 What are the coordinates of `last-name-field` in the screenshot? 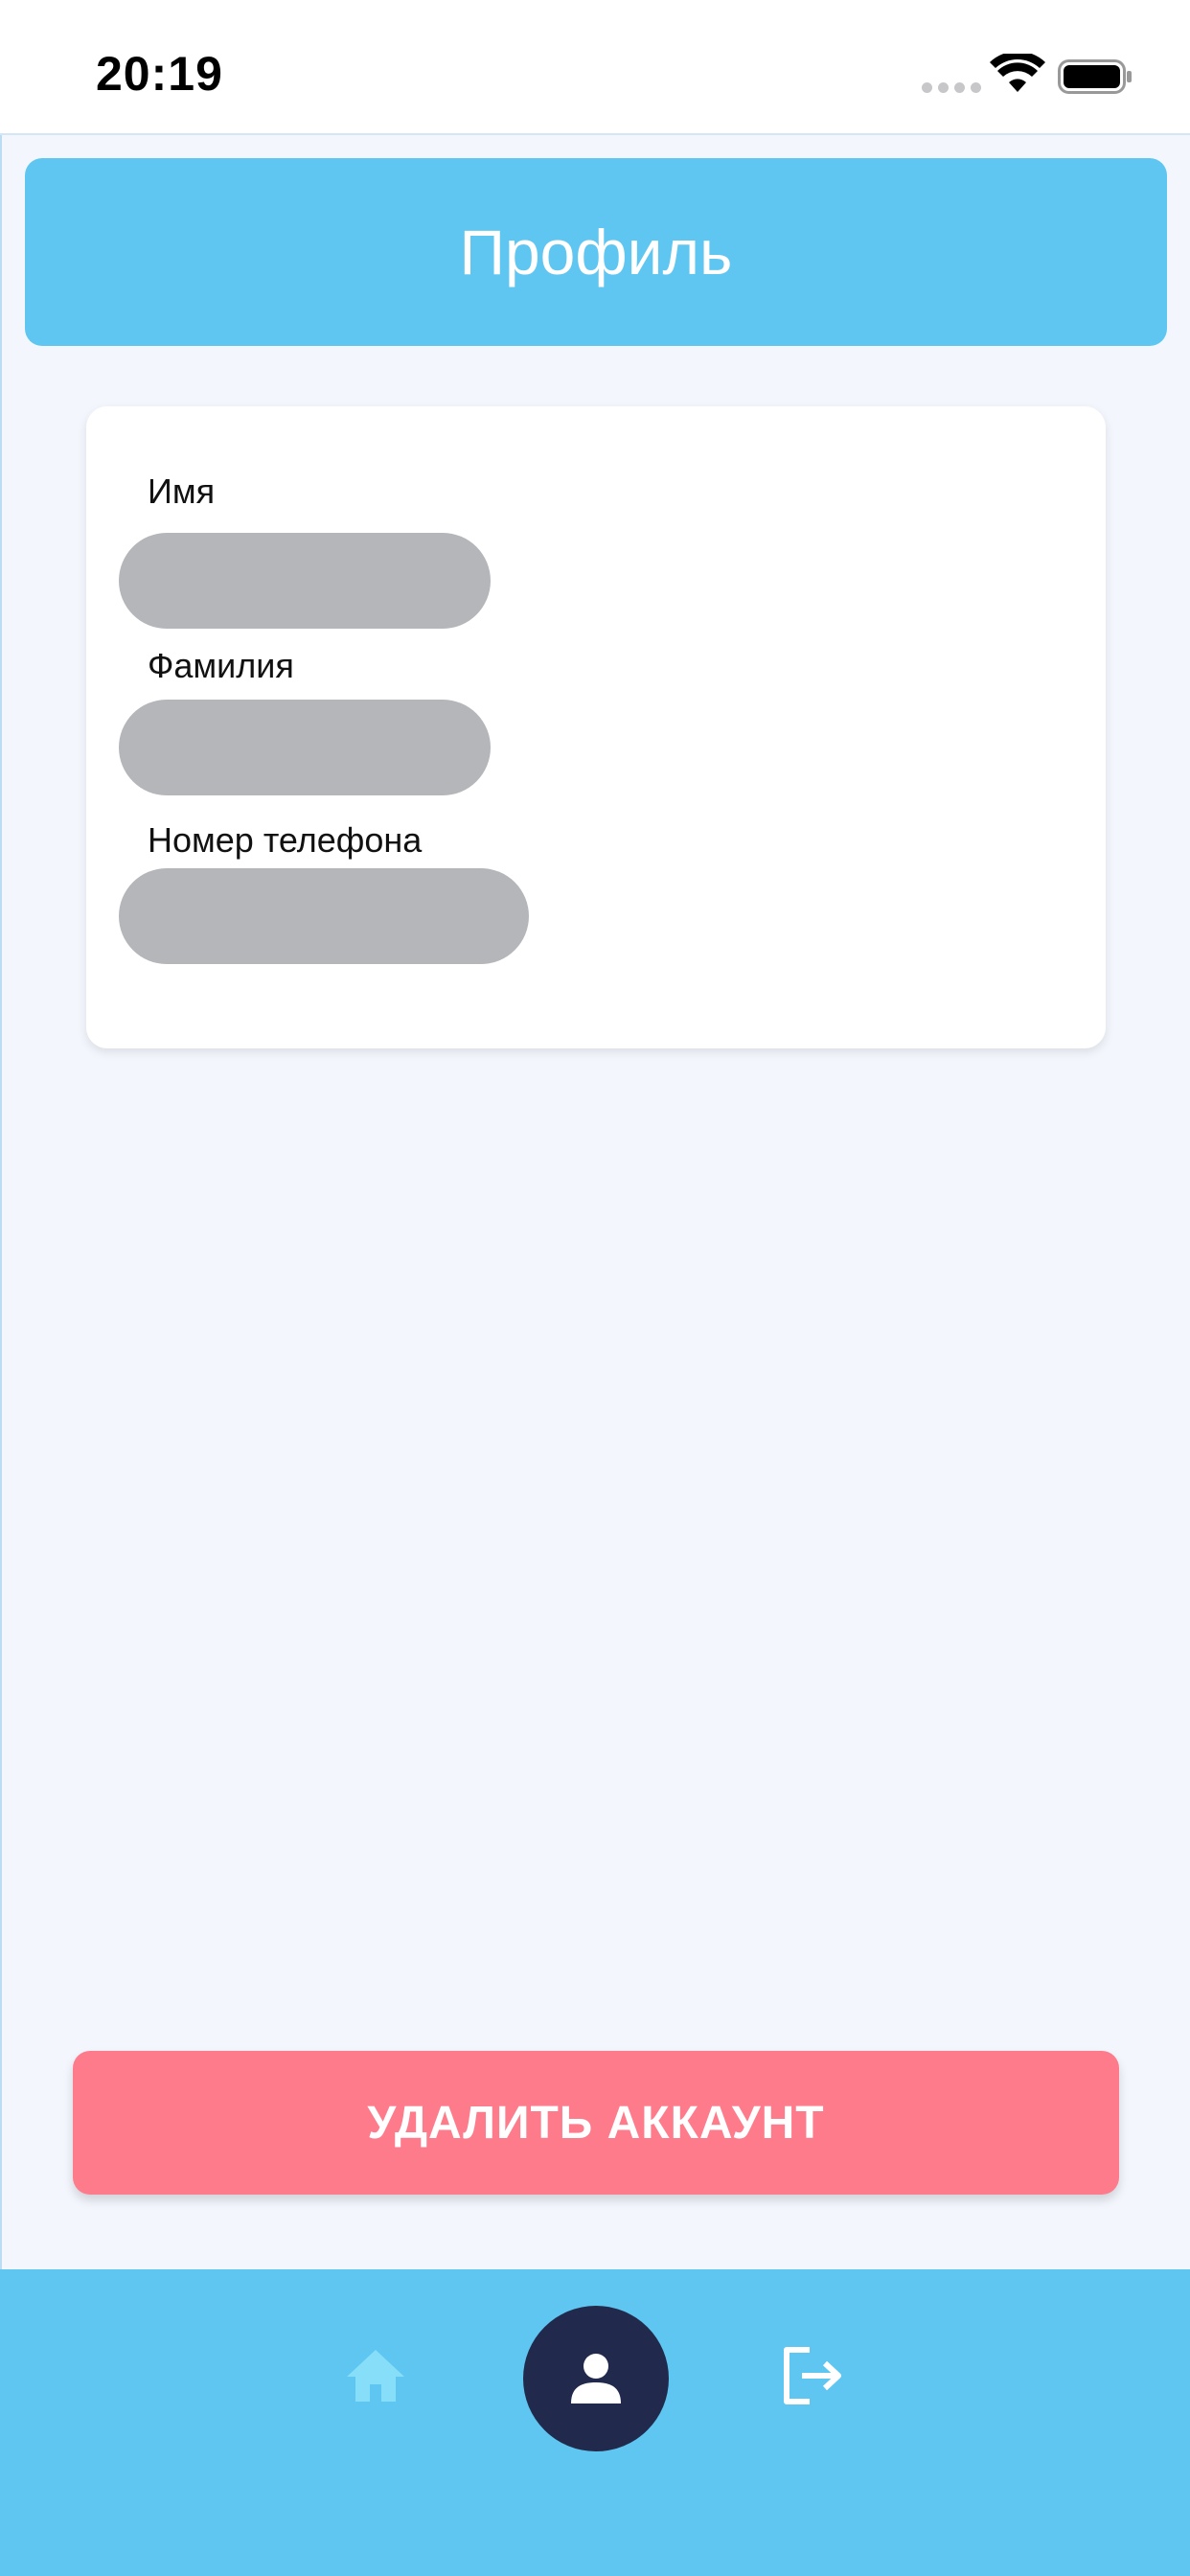 It's located at (305, 747).